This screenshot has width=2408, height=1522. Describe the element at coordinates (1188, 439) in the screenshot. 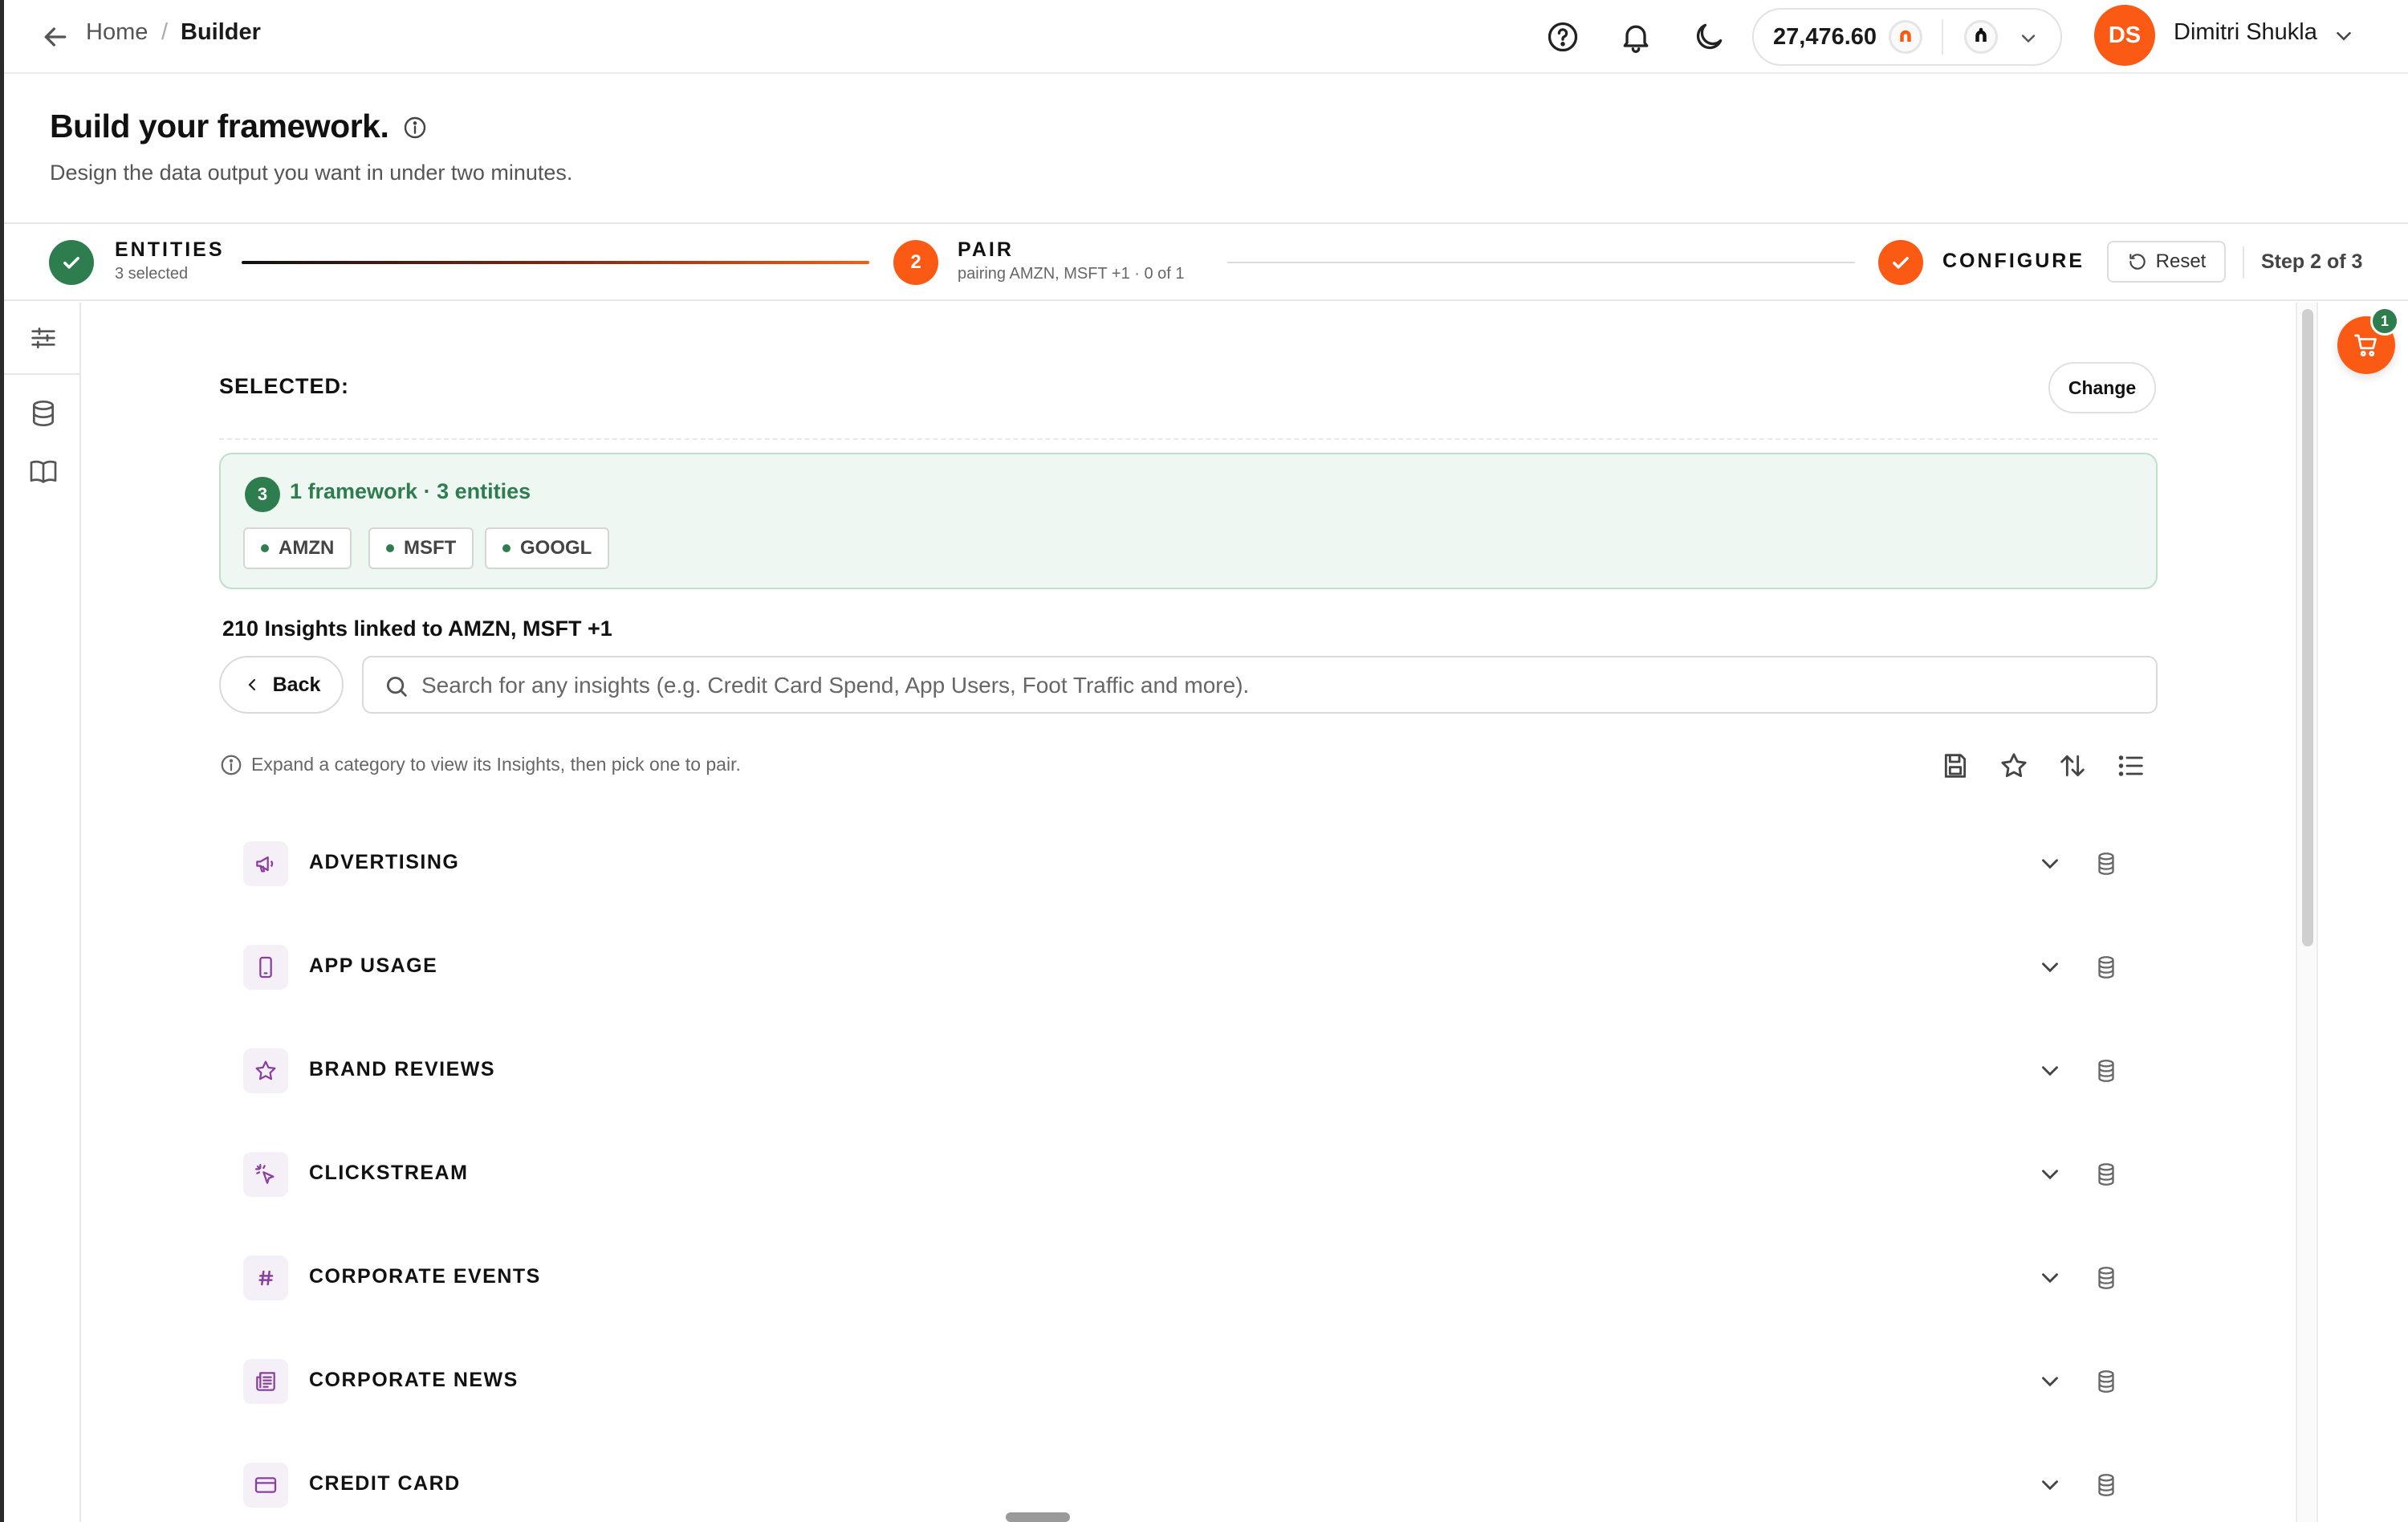

I see `selected-divider` at that location.